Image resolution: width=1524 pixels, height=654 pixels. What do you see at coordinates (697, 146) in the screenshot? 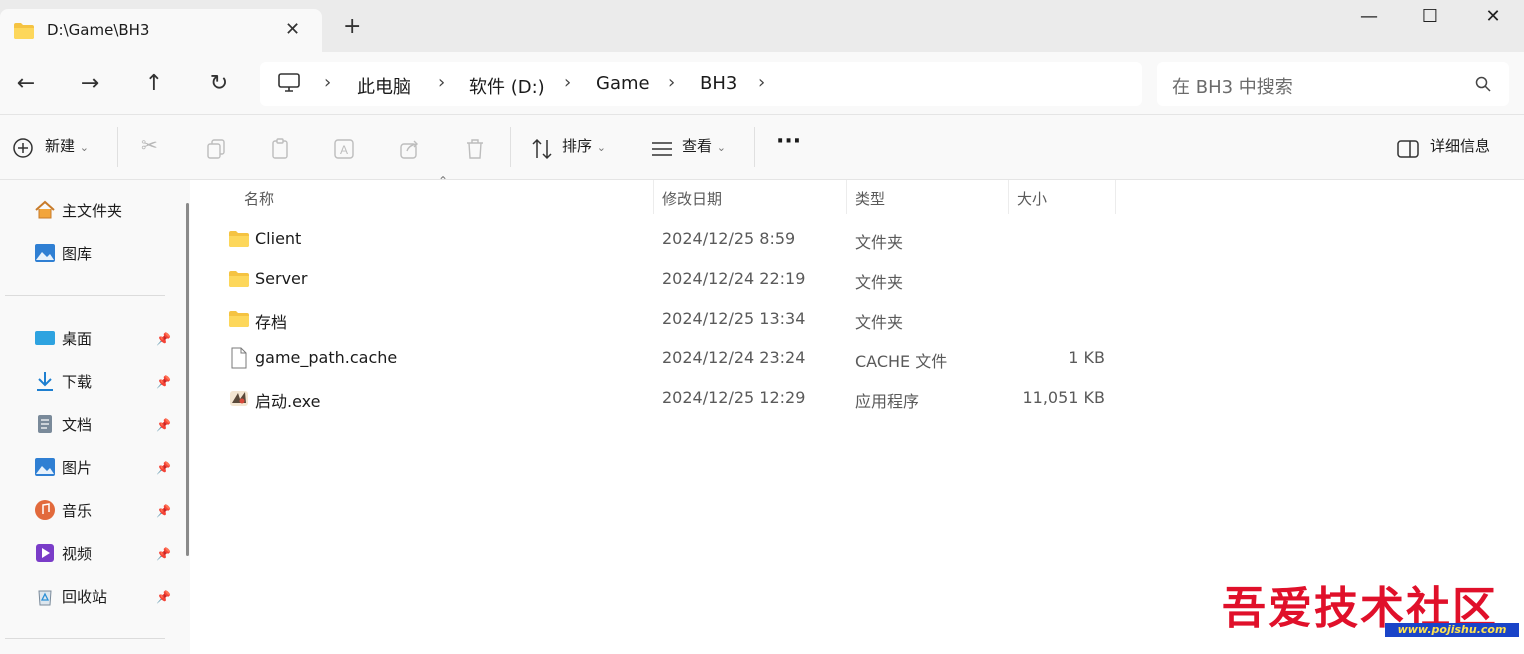
I see `view-button-label: 查看` at bounding box center [697, 146].